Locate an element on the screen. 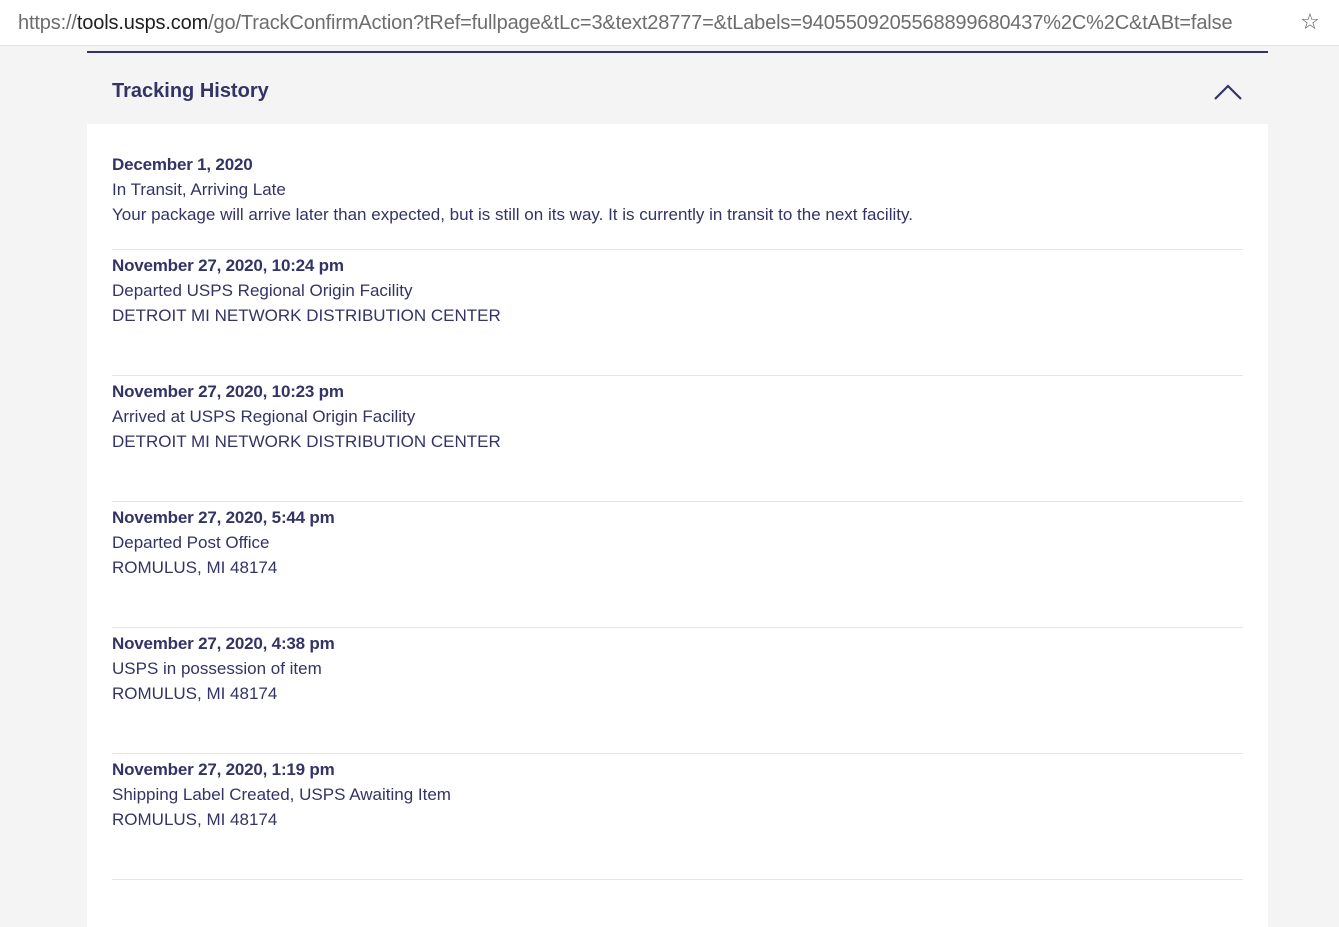 This screenshot has height=927, width=1339. event-date: December 1, 2020 is located at coordinates (182, 164).